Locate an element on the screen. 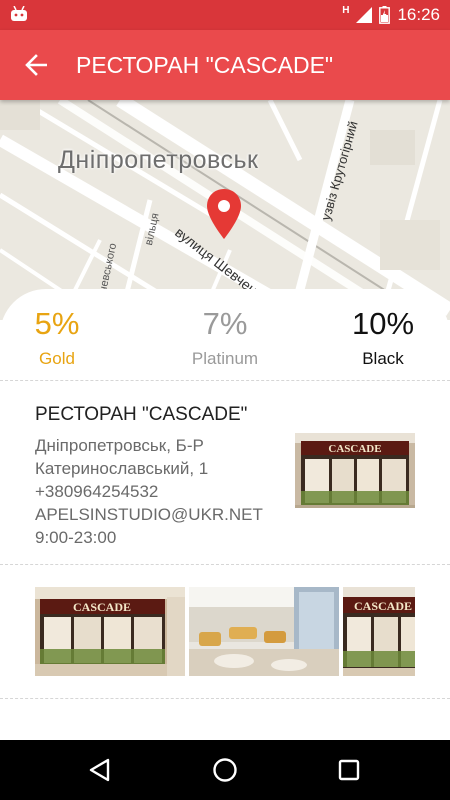 This screenshot has height=800, width=450. restaurant-photo-thumbnail: CASCADE is located at coordinates (355, 470).